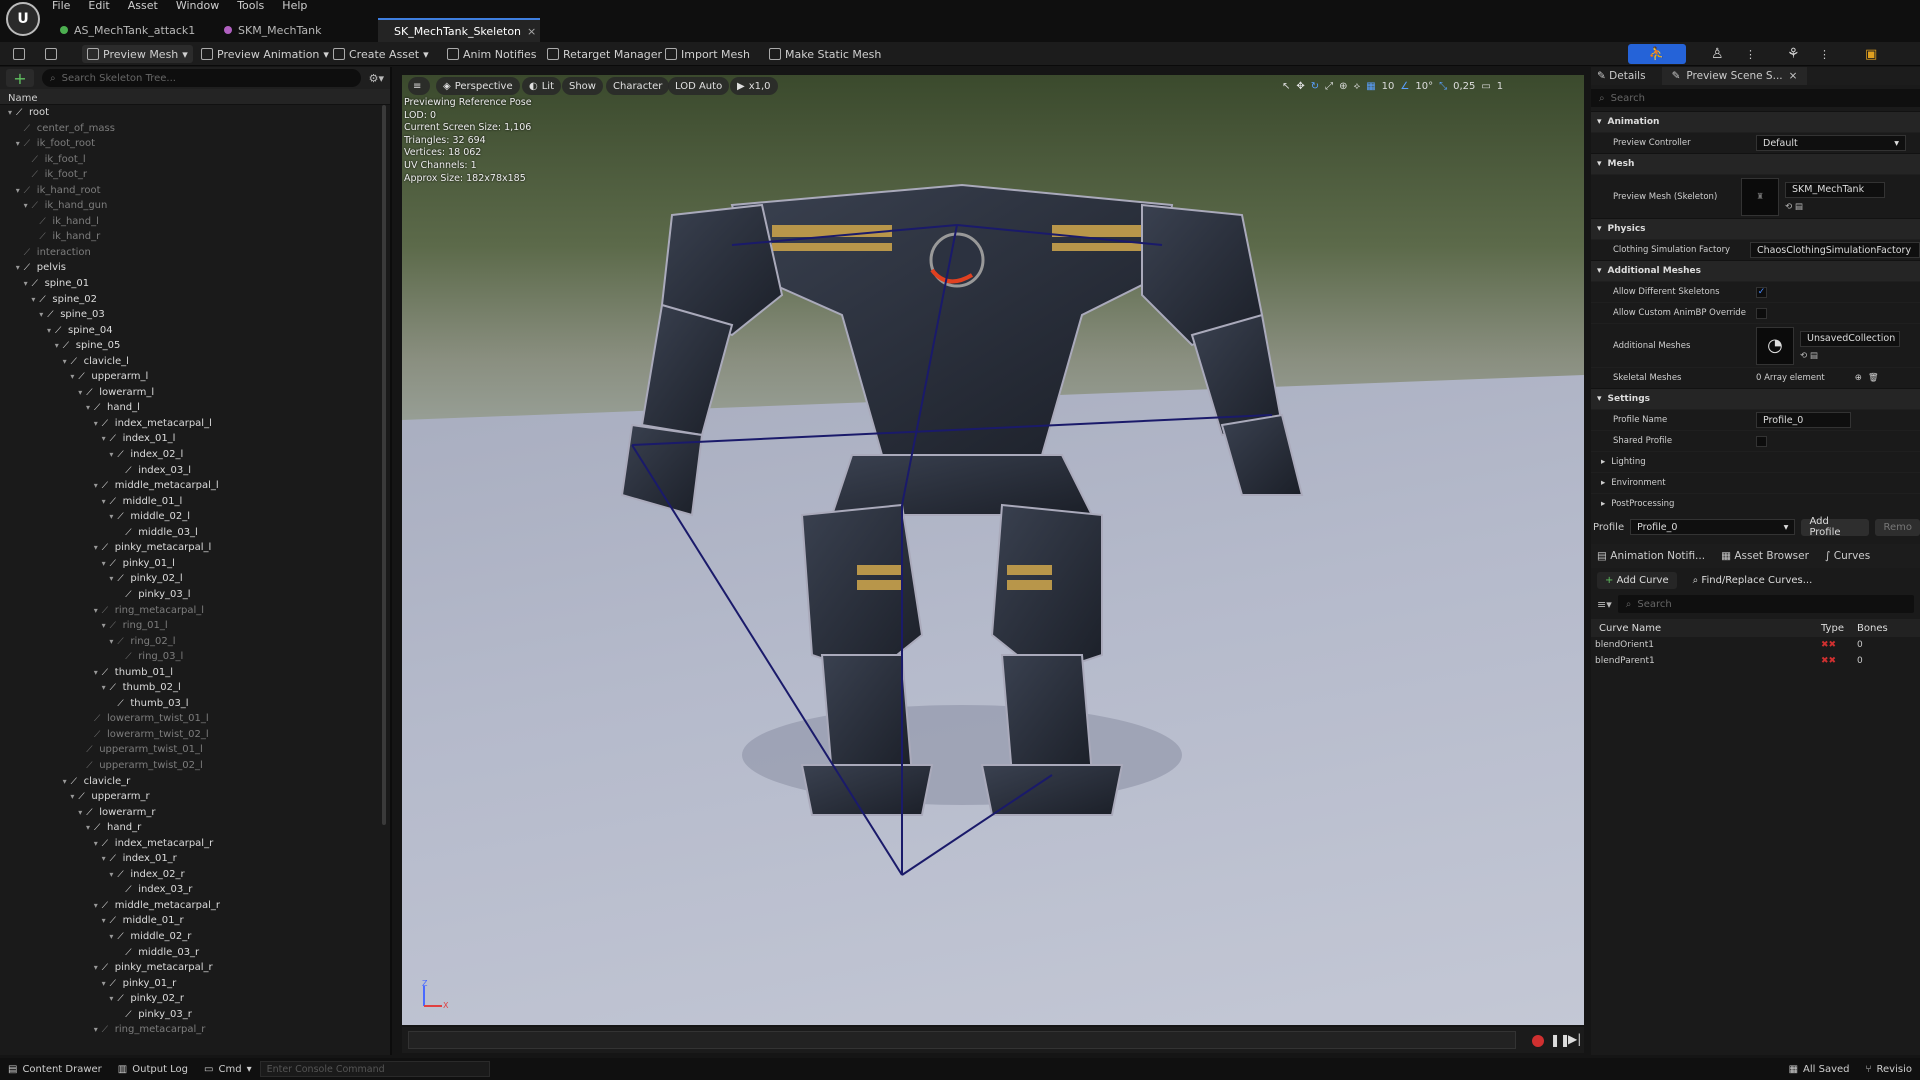 The height and width of the screenshot is (1080, 1920). Describe the element at coordinates (381, 54) in the screenshot. I see `create-asset-button: Create Asset ▾` at that location.